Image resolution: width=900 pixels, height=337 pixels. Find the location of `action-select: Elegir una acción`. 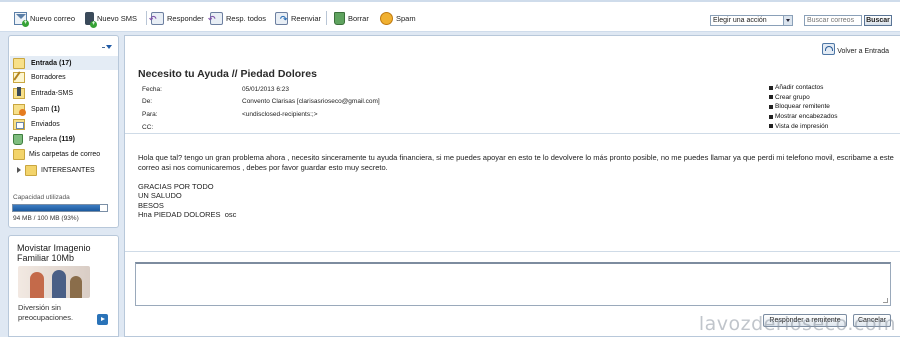

action-select: Elegir una acción is located at coordinates (751, 20).